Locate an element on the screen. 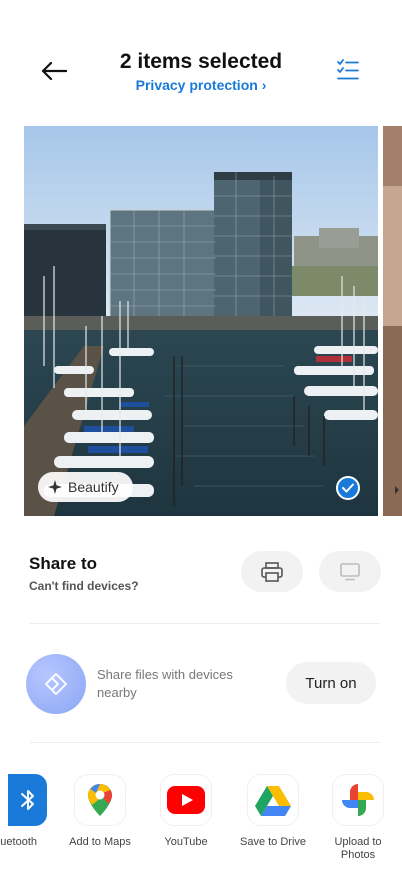  app-label: Save to Drive is located at coordinates (273, 842).